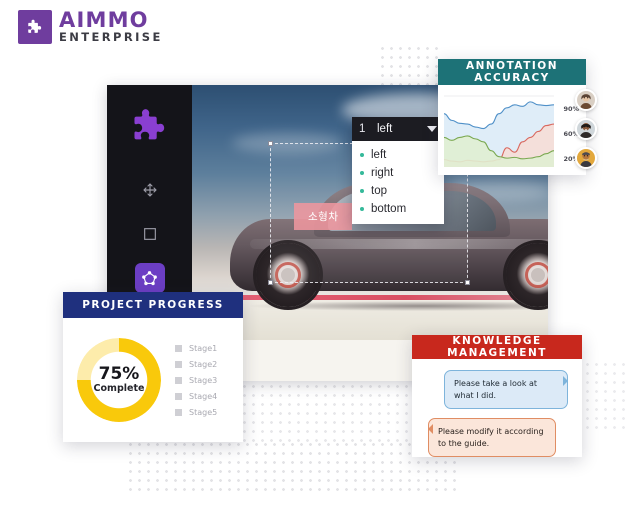  I want to click on reviewer-avatars, so click(586, 129).